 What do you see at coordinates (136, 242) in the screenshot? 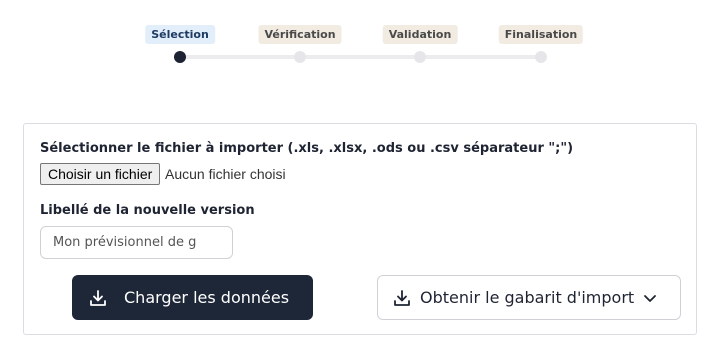
I see `version-name-input` at bounding box center [136, 242].